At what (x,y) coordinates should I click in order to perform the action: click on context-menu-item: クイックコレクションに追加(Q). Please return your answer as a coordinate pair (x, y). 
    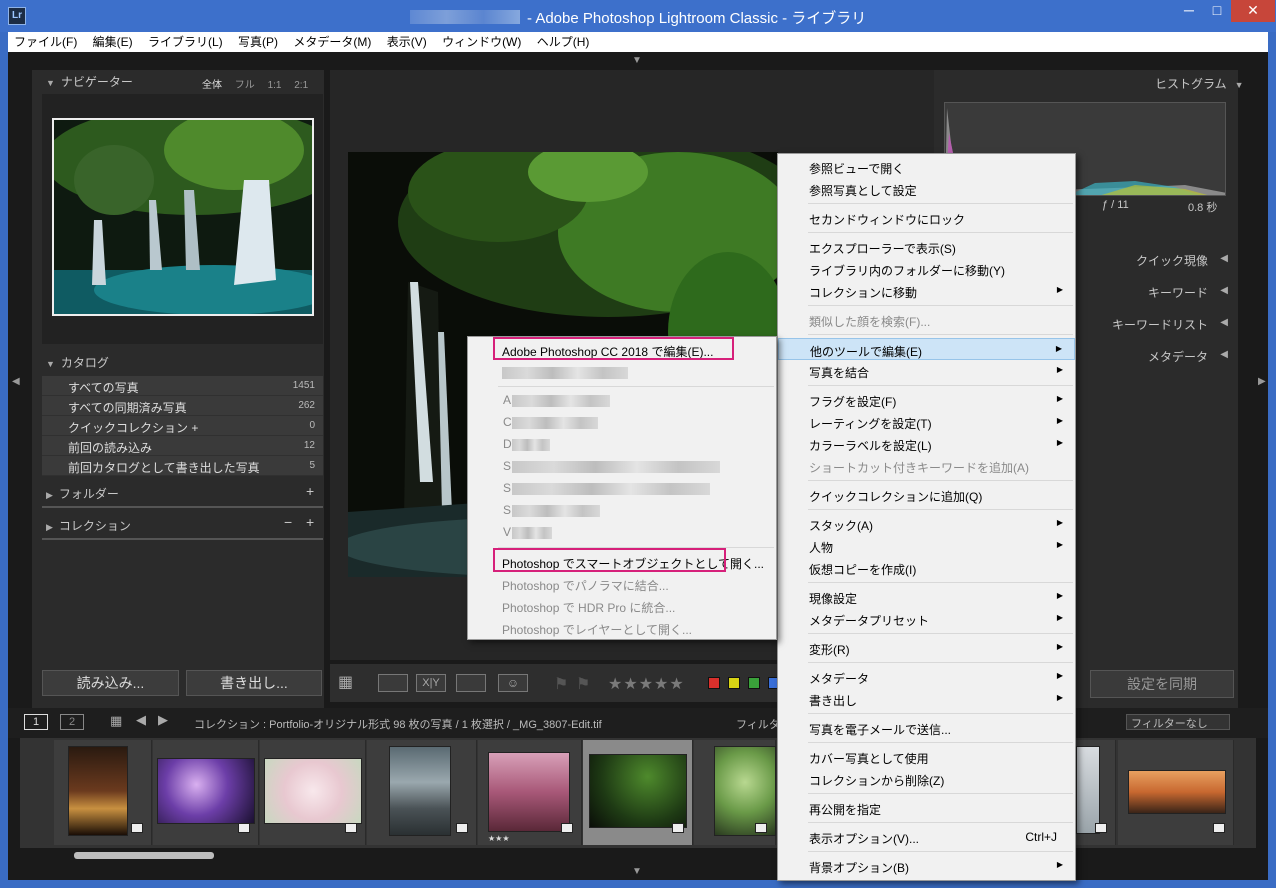
    Looking at the image, I should click on (926, 495).